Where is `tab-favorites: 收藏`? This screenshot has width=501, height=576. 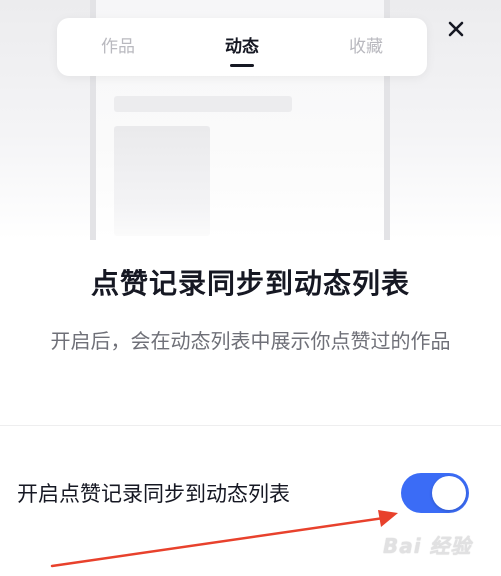
tab-favorites: 收藏 is located at coordinates (366, 47).